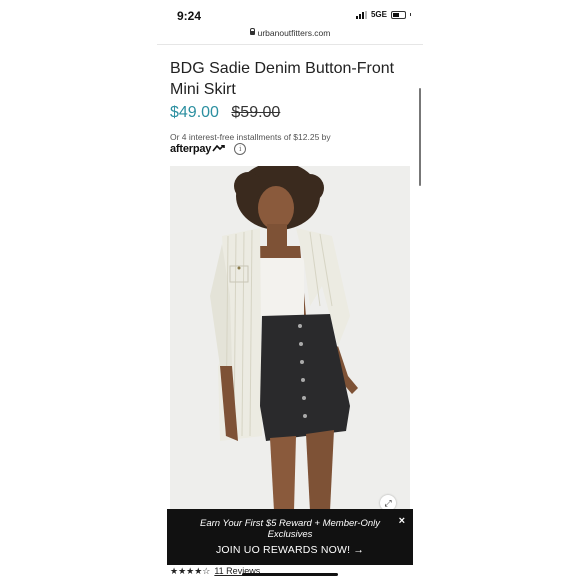  Describe the element at coordinates (420, 137) in the screenshot. I see `scroll-indicator` at that location.